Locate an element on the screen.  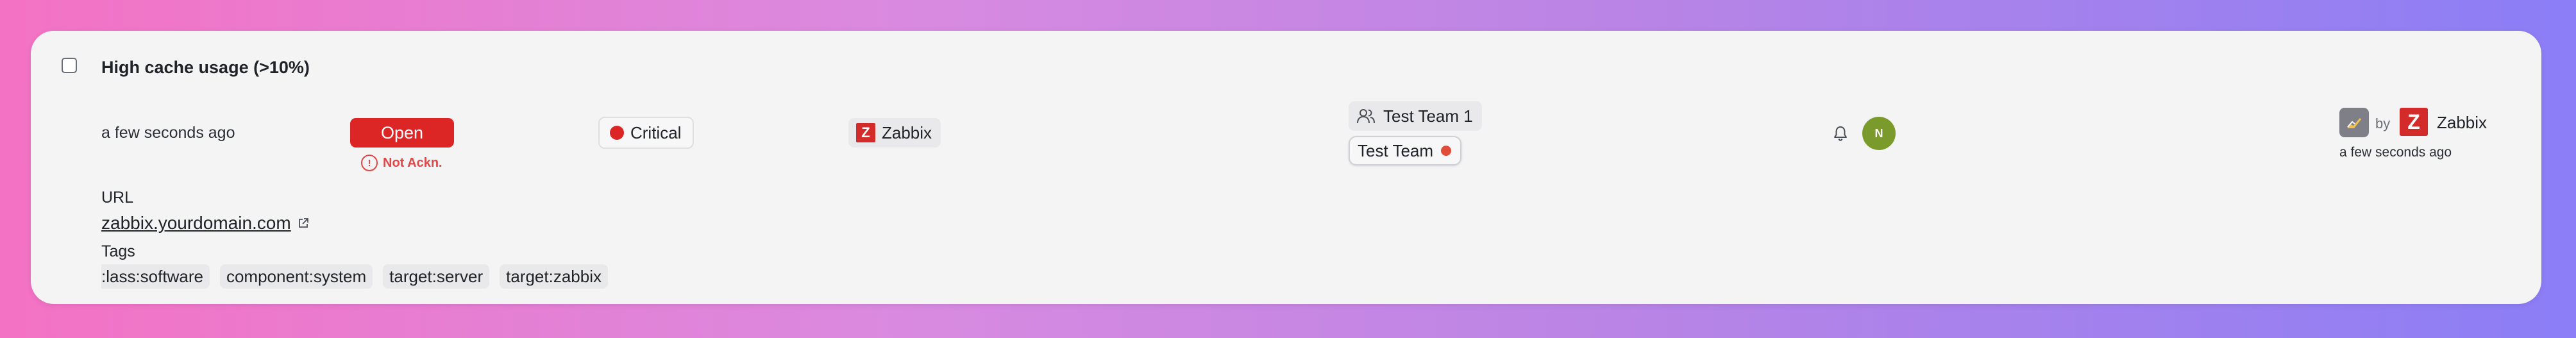
responder-avatar: N is located at coordinates (1879, 133).